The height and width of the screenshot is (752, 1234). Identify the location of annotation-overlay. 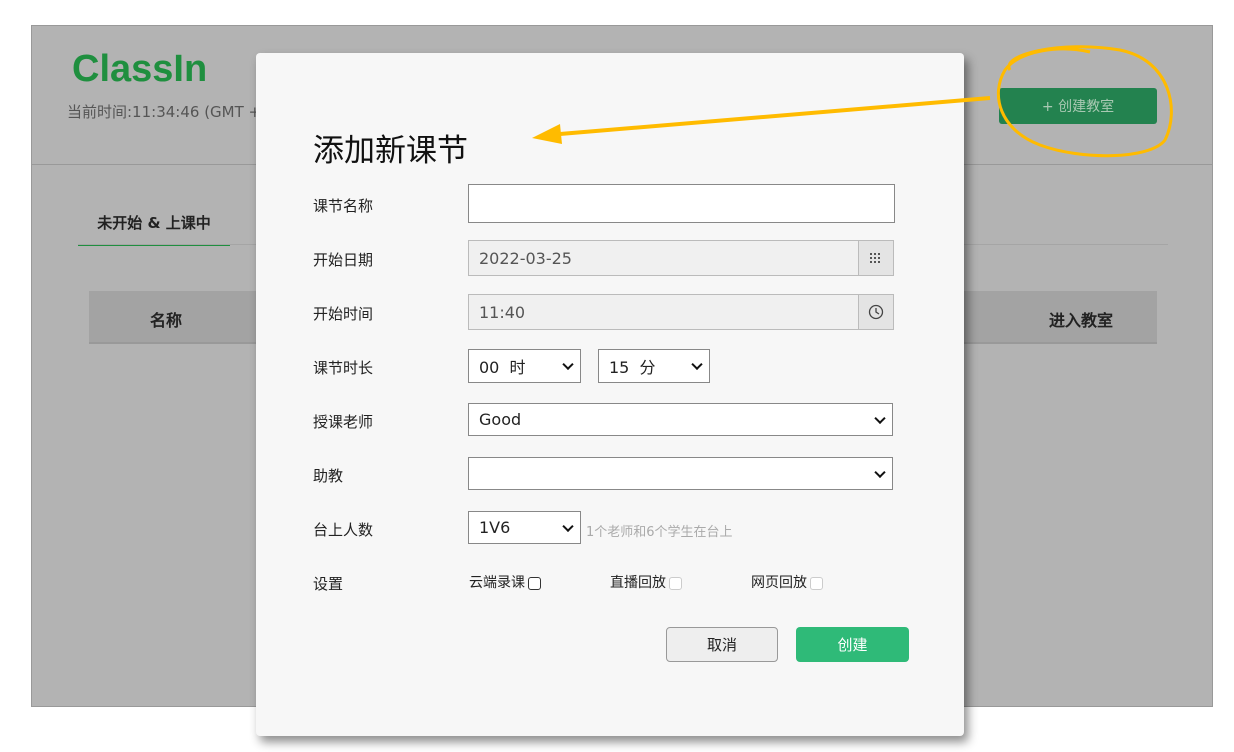
(852, 101).